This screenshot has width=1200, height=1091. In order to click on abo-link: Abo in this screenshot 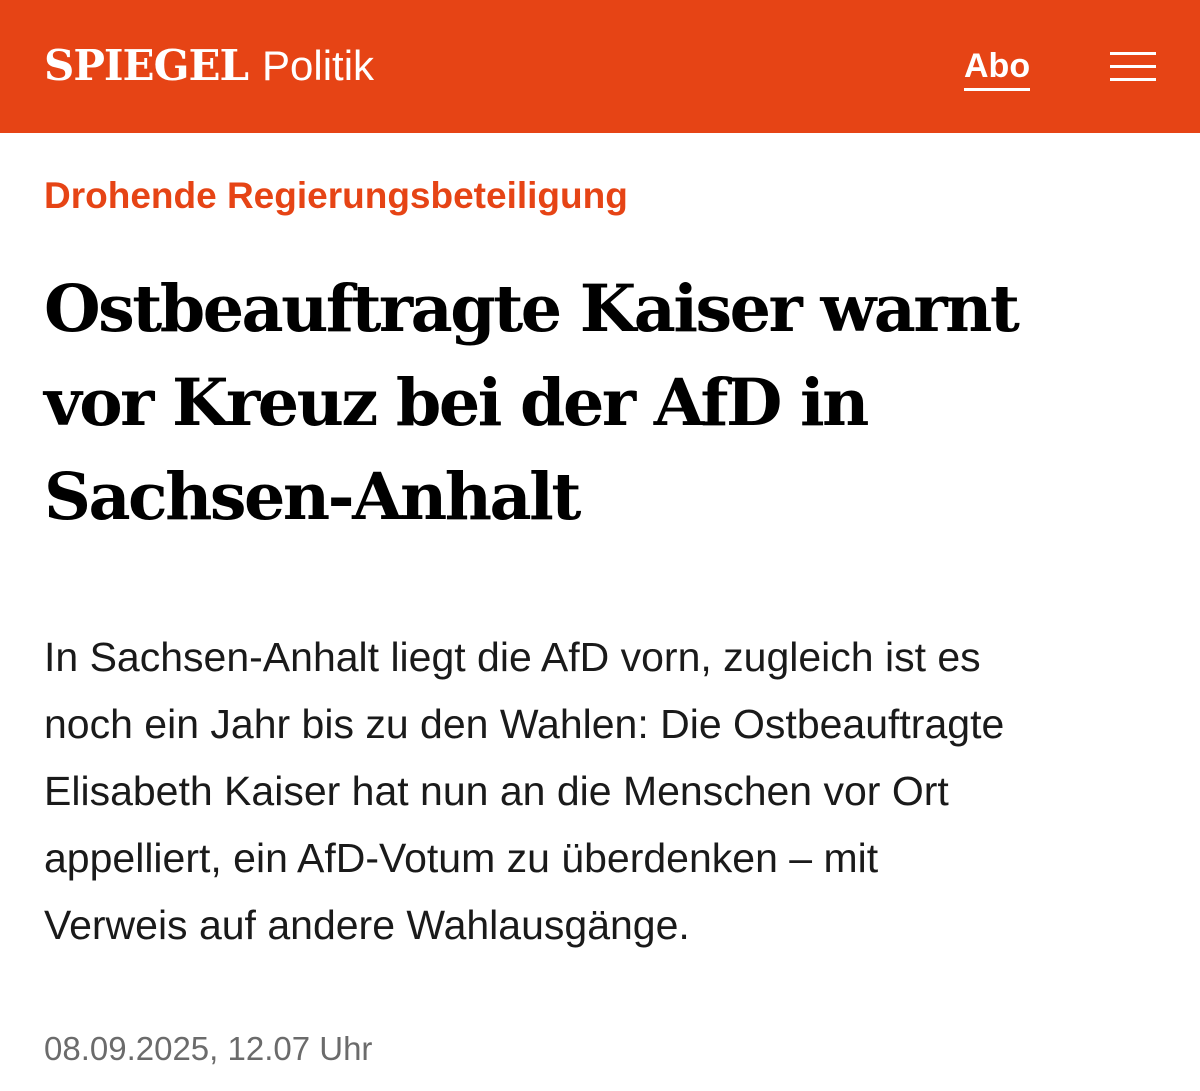, I will do `click(997, 67)`.